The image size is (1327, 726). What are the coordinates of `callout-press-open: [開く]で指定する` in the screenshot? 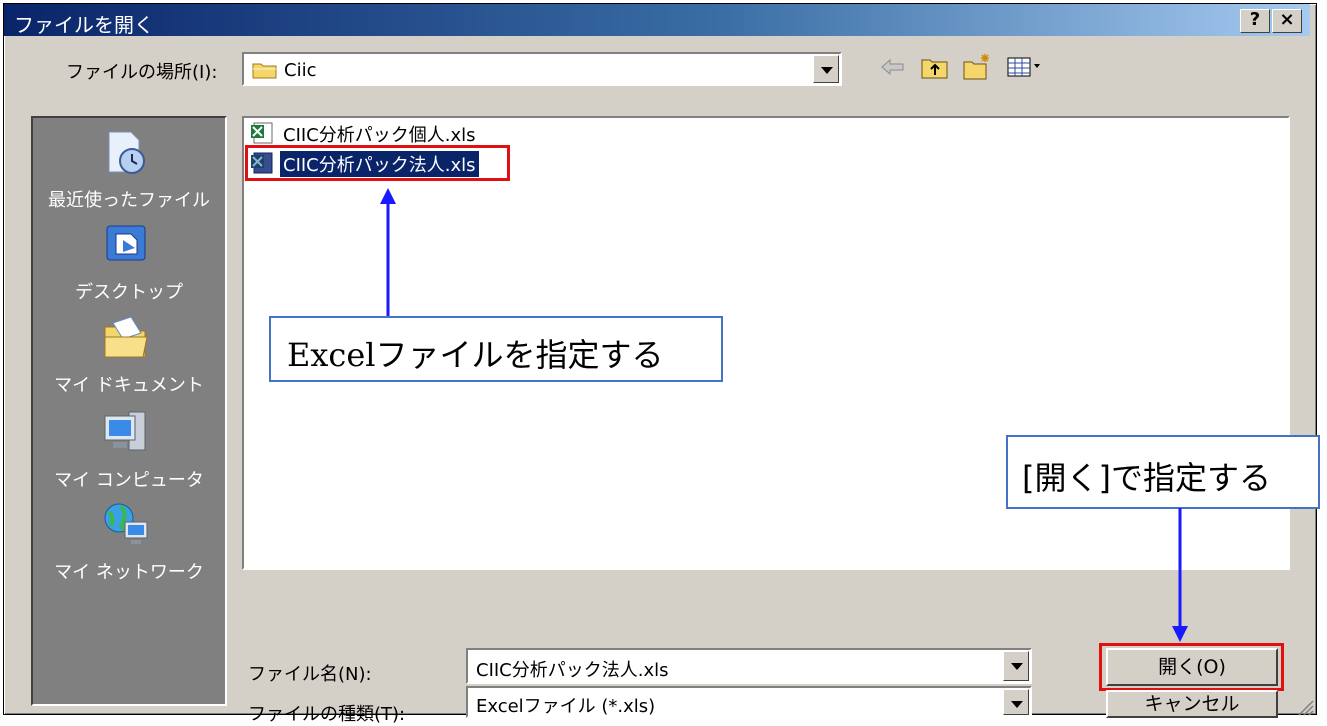 It's located at (1163, 472).